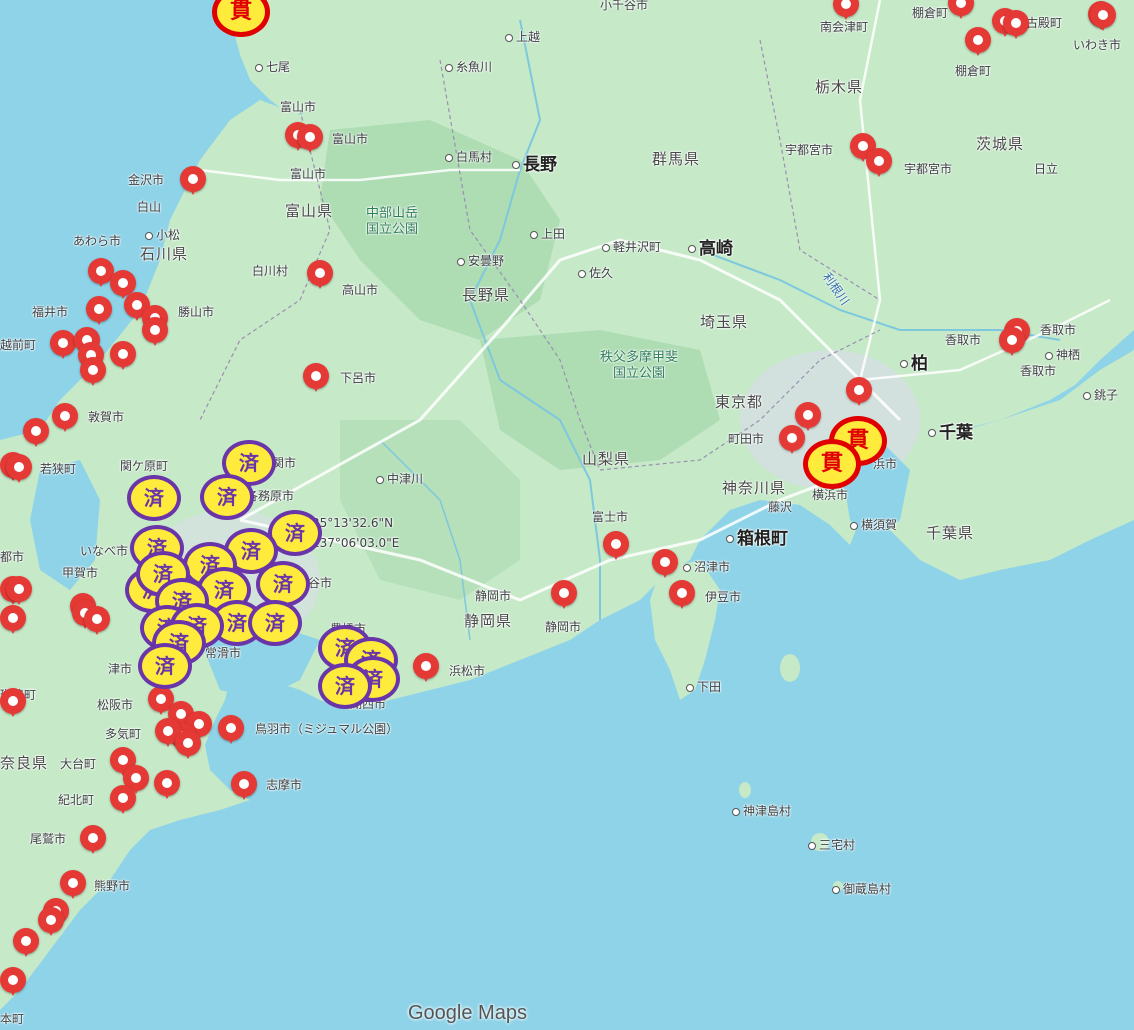 The image size is (1134, 1030). What do you see at coordinates (832, 464) in the screenshot?
I see `kan-marker: 貫` at bounding box center [832, 464].